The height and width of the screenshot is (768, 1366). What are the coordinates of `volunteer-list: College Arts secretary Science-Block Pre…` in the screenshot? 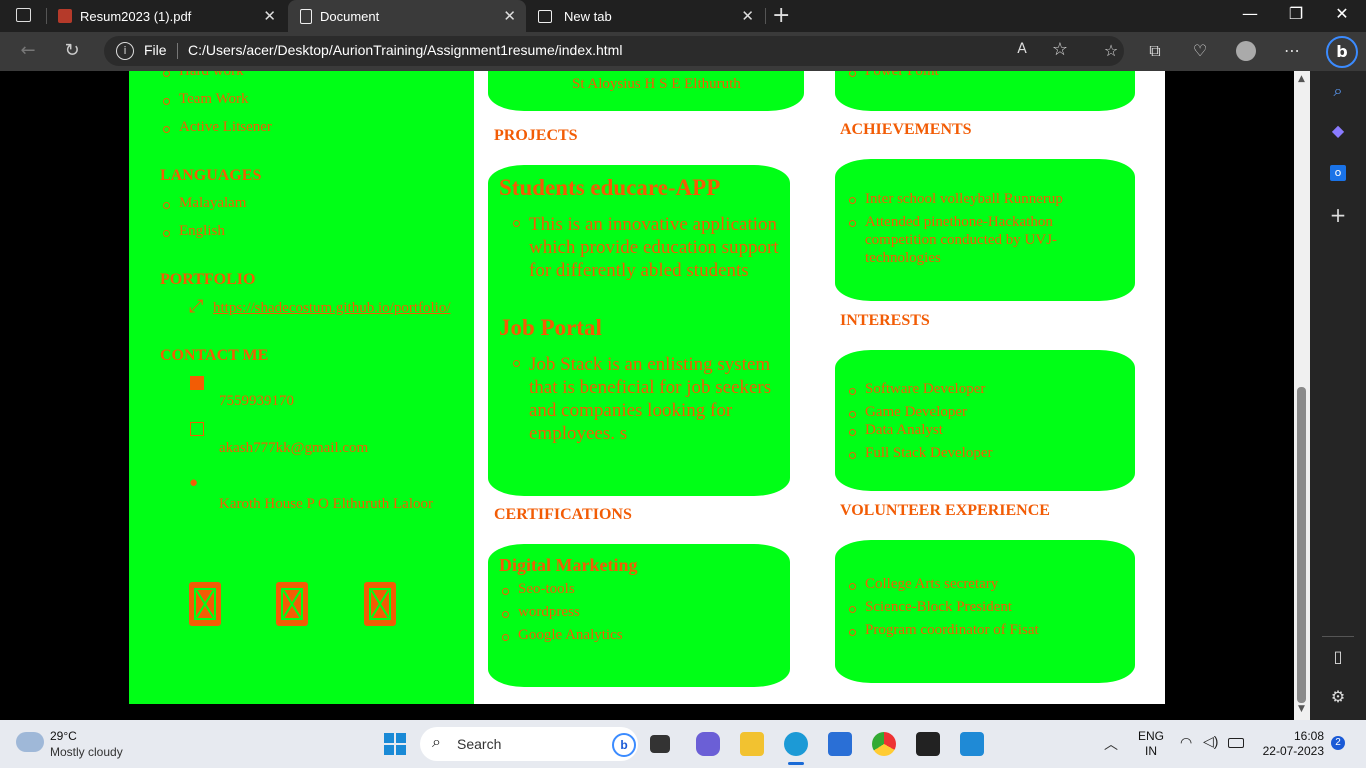 It's located at (942, 610).